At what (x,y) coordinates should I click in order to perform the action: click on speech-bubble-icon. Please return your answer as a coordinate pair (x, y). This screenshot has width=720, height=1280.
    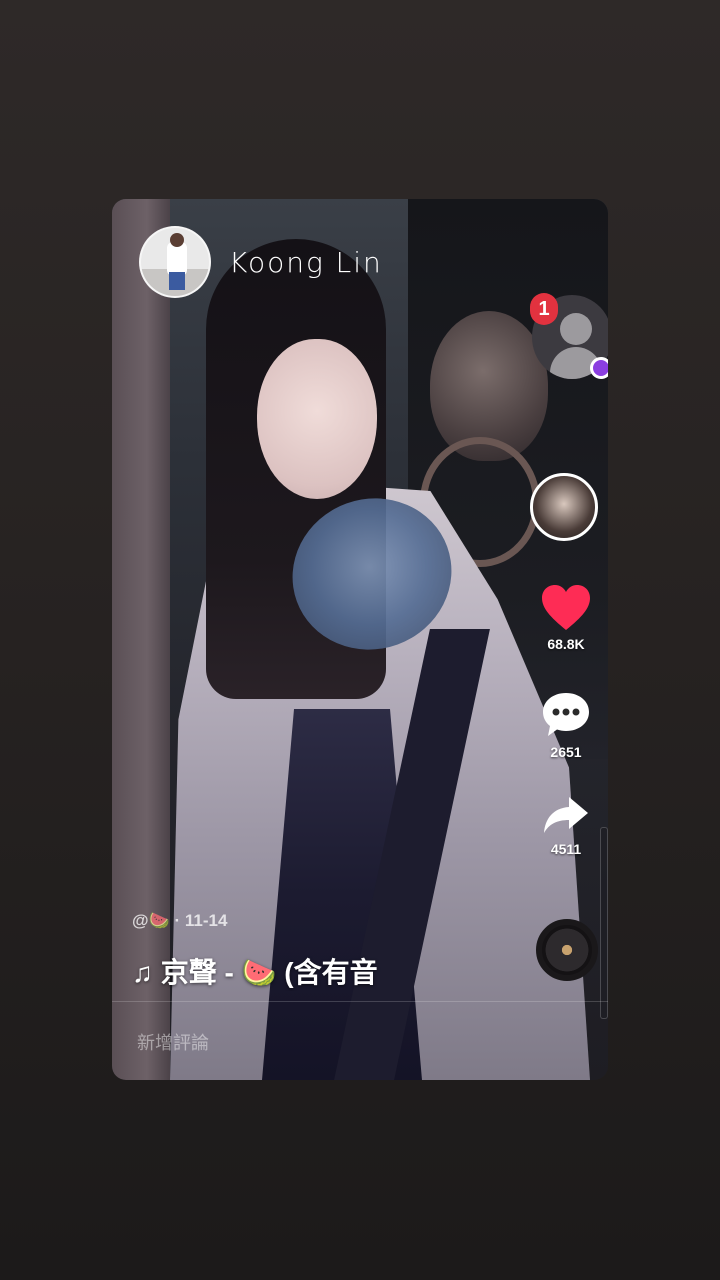
    Looking at the image, I should click on (566, 714).